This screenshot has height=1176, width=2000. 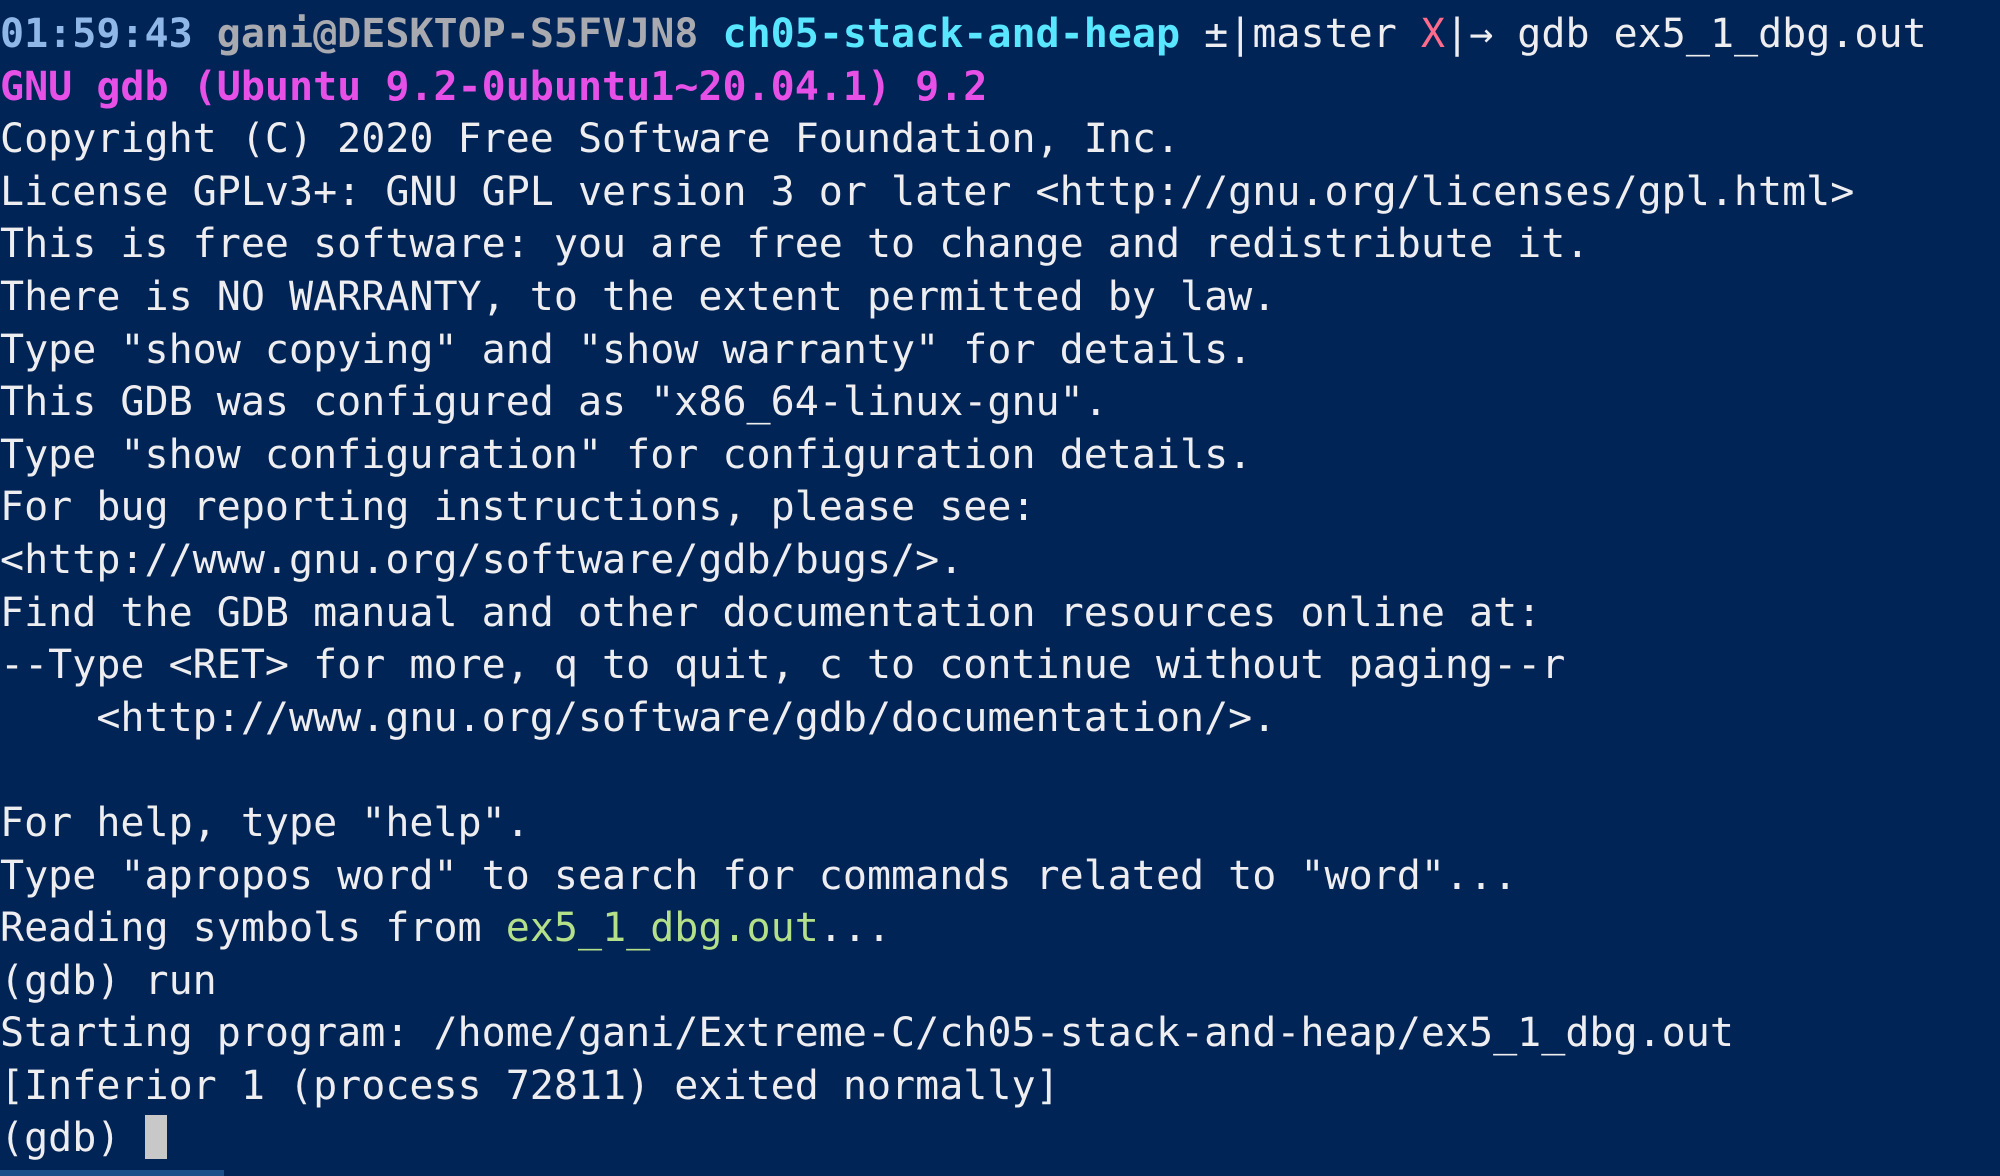 What do you see at coordinates (96, 34) in the screenshot?
I see `prompt-timestamp: 01:59:43` at bounding box center [96, 34].